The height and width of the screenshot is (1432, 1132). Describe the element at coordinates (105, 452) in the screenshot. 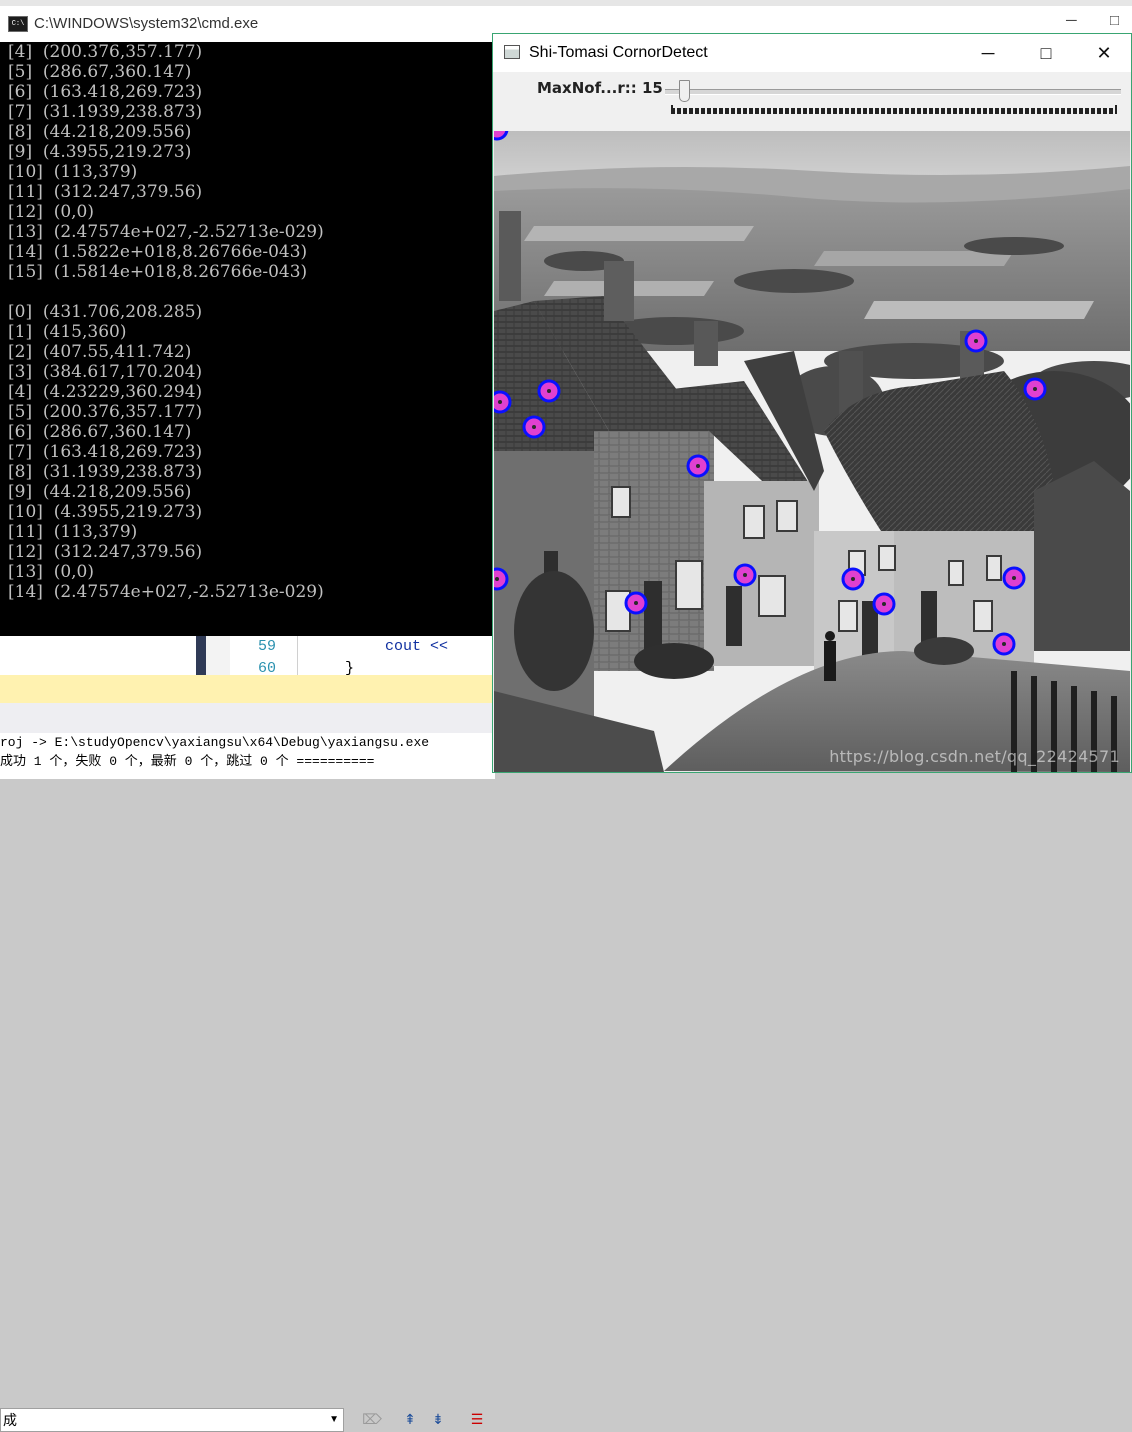

I see `console-line: [7] (163.418,269.723)` at that location.